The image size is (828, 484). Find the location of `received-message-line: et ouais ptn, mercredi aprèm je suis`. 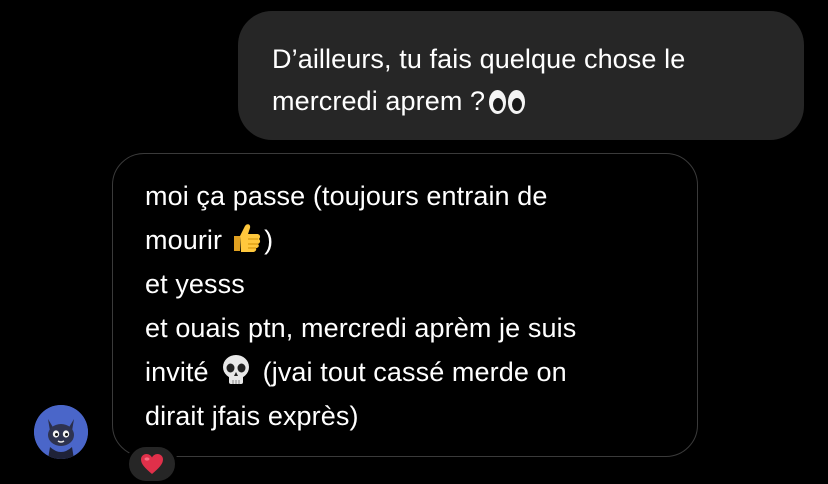

received-message-line: et ouais ptn, mercredi aprèm je suis is located at coordinates (361, 328).